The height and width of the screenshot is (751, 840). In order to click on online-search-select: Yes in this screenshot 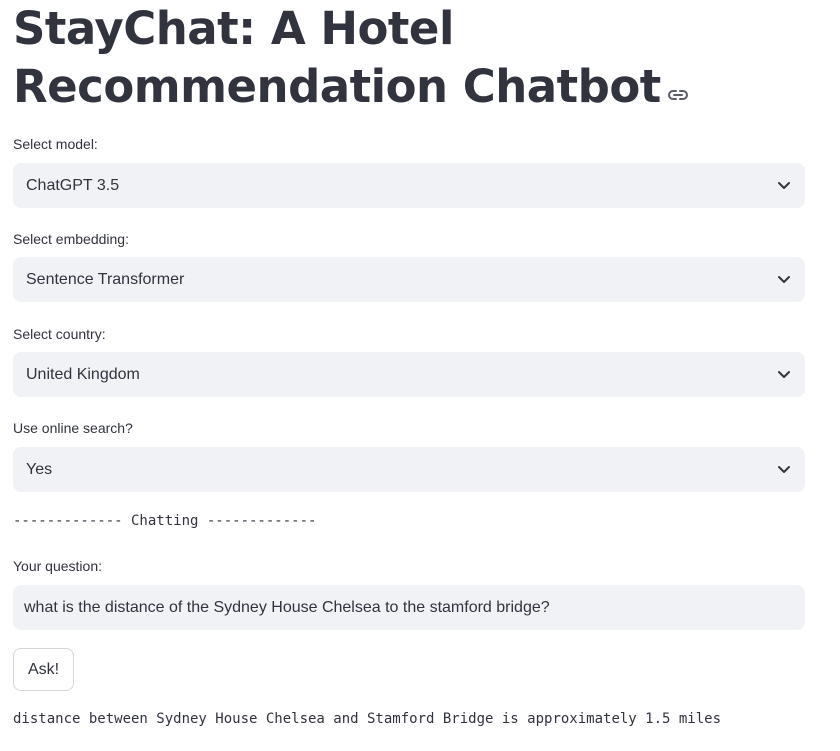, I will do `click(409, 469)`.